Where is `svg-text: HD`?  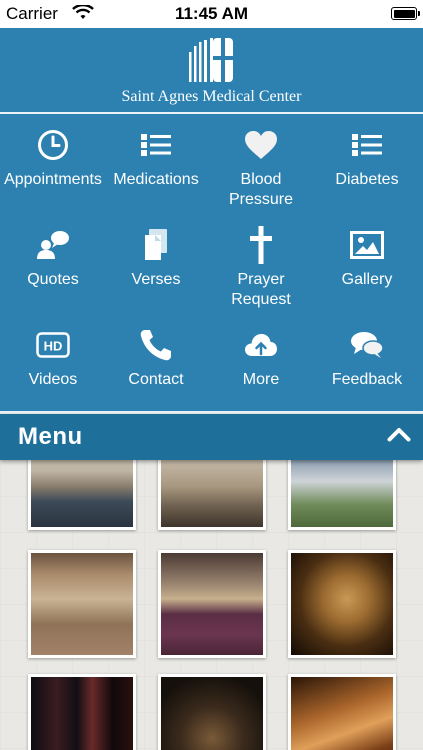
svg-text: HD is located at coordinates (53, 346).